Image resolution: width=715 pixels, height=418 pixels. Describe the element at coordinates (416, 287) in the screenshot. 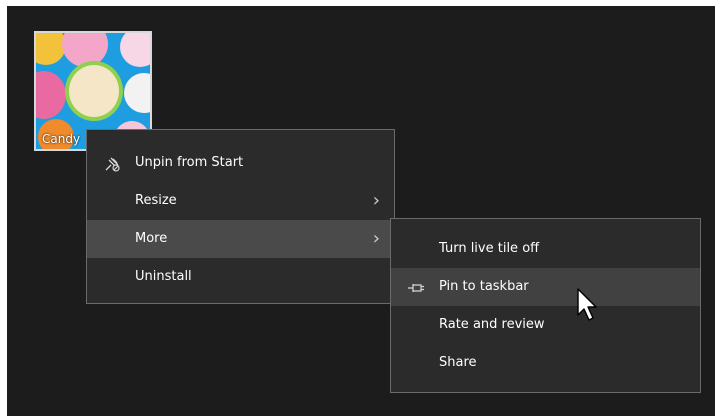

I see `pin-icon` at that location.